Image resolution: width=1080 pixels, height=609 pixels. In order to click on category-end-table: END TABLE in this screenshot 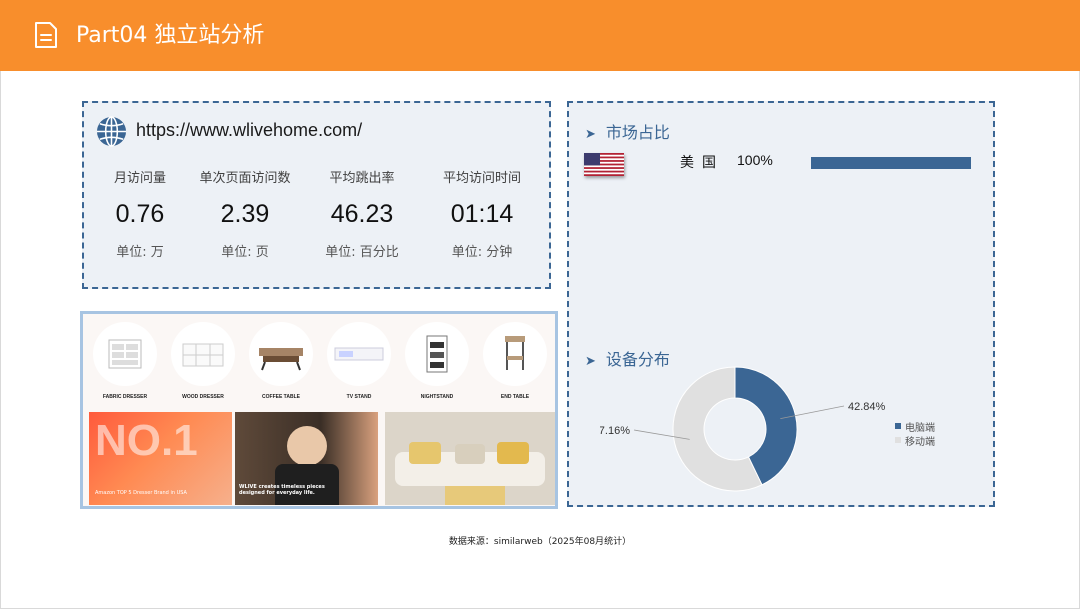, I will do `click(515, 361)`.